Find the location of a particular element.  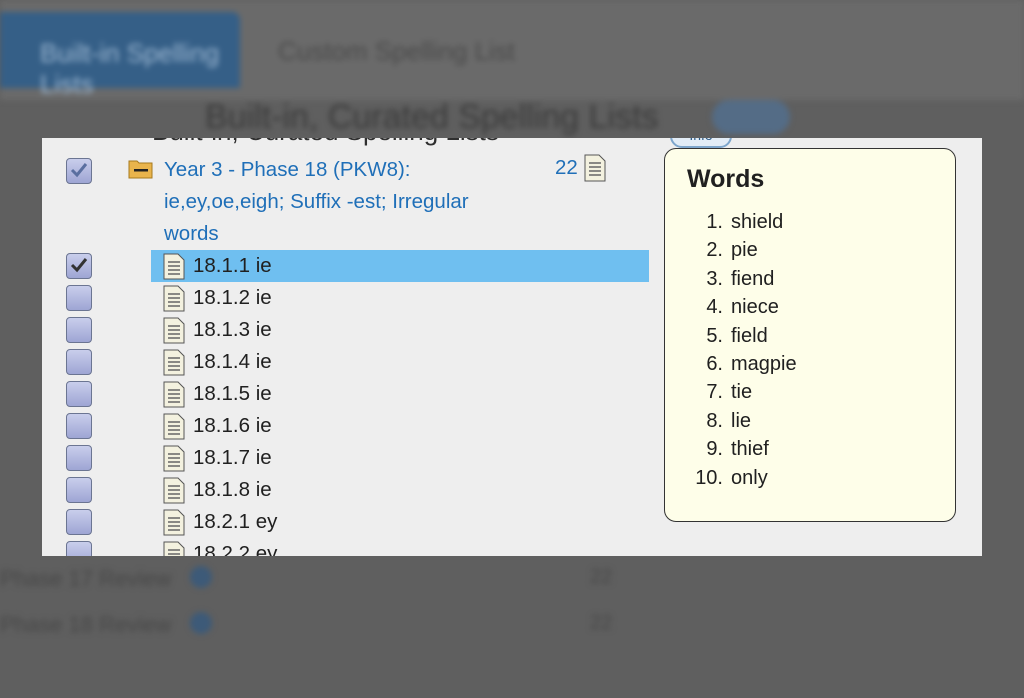

word-number: 1. is located at coordinates (714, 222).